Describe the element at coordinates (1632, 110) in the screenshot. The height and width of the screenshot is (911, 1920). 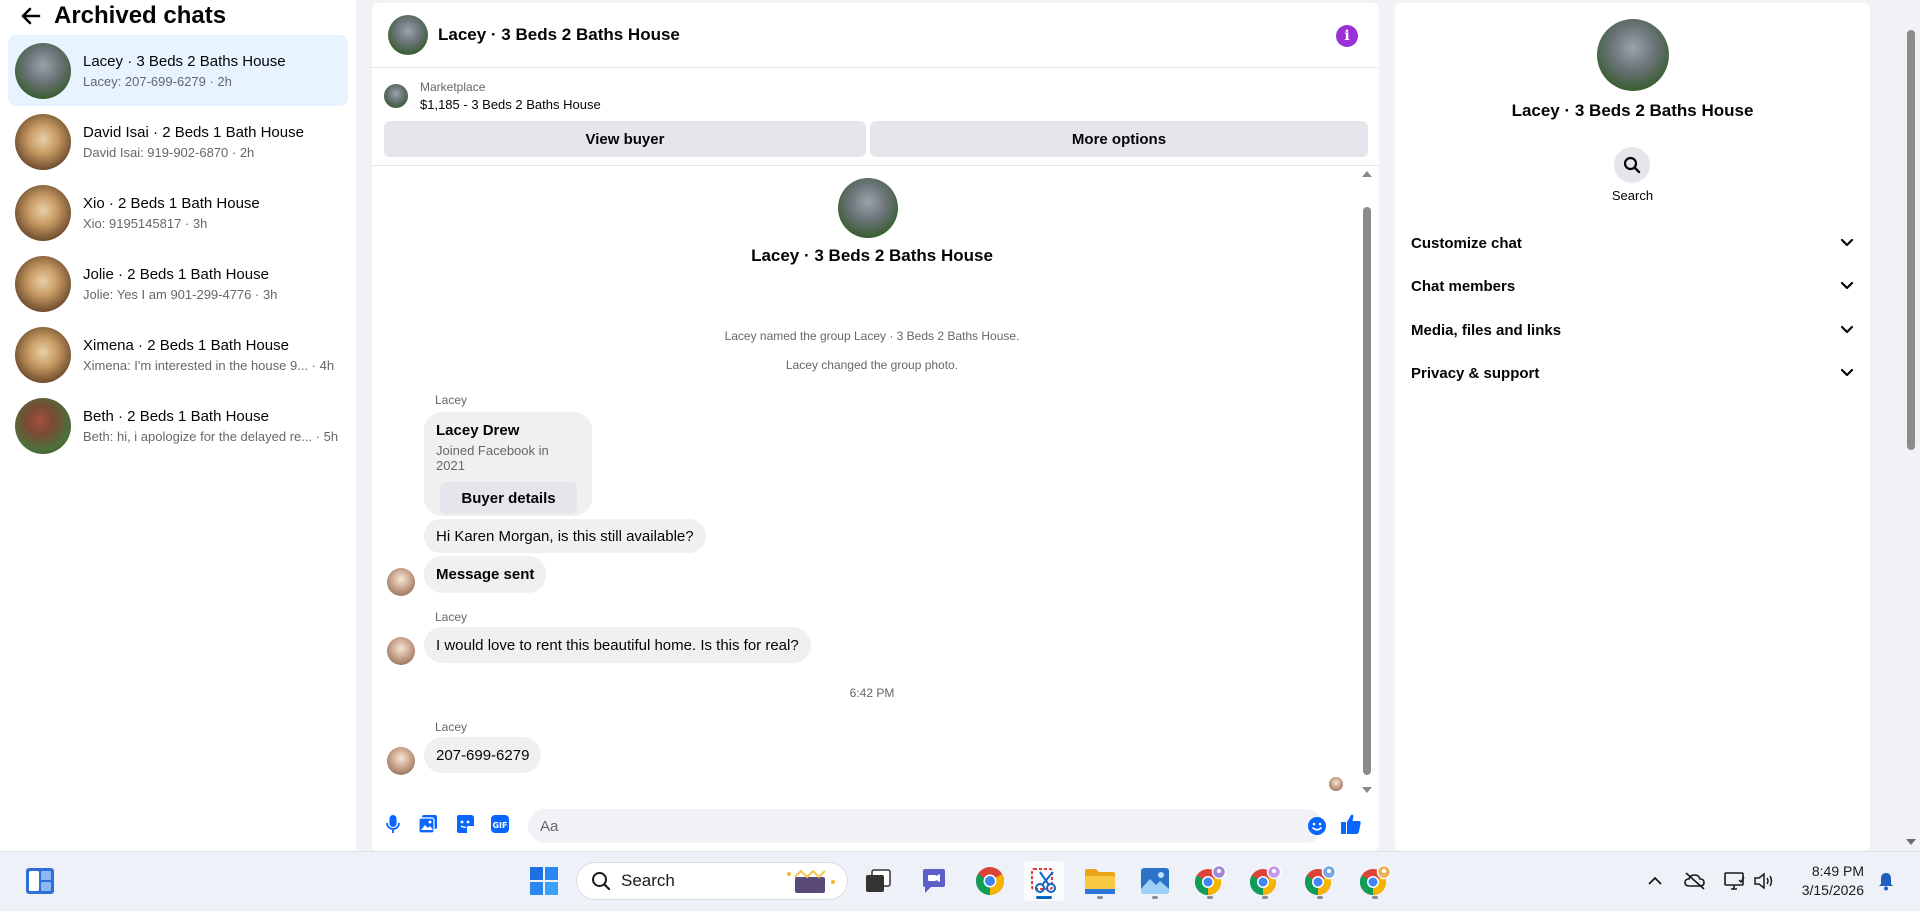
I see `chat-info-title: Lacey · 3 Beds 2 Baths House` at that location.